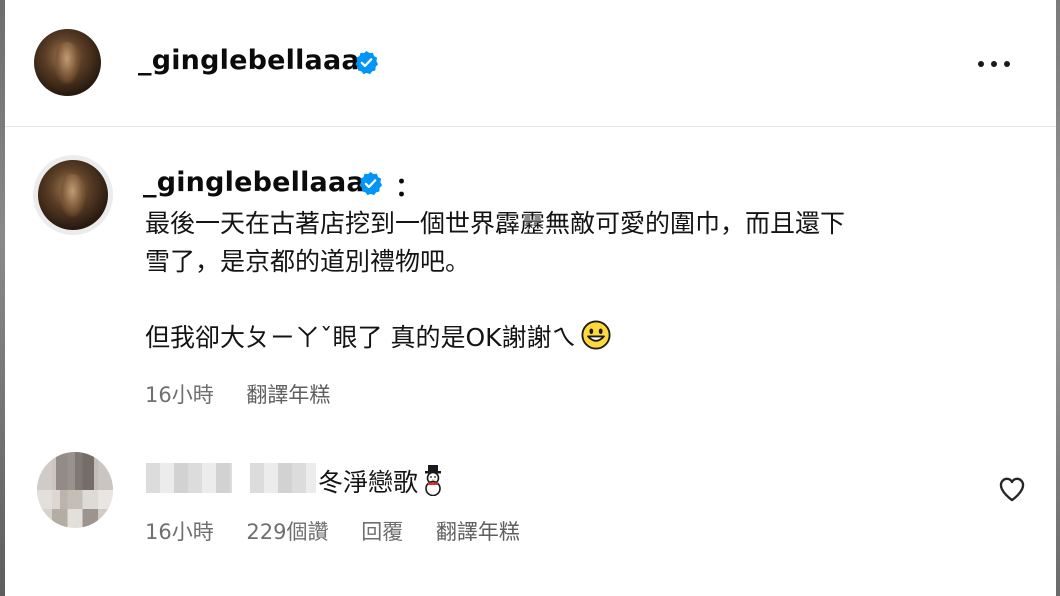  I want to click on snowman-emoji, so click(433, 480).